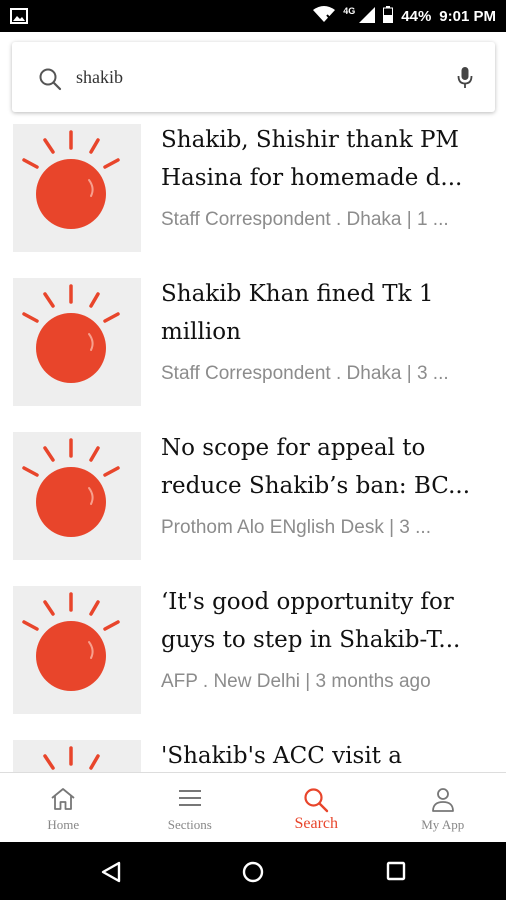  Describe the element at coordinates (190, 800) in the screenshot. I see `menu-icon` at that location.